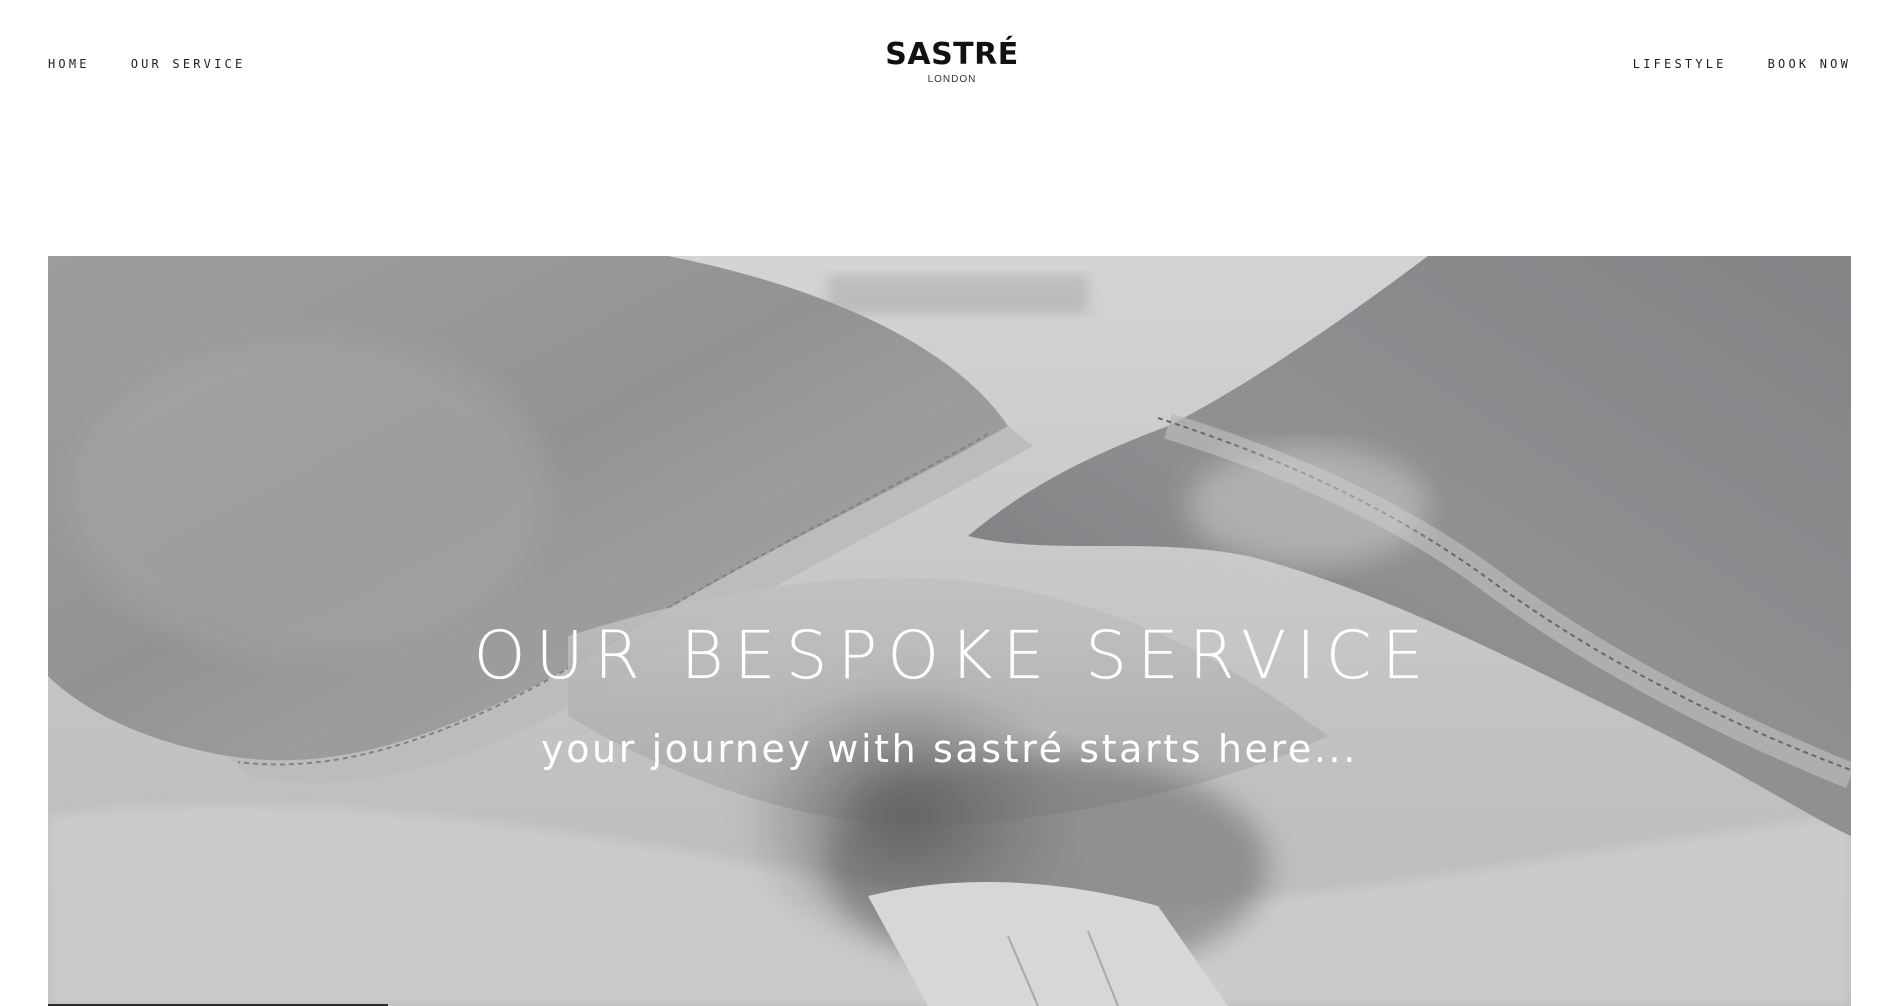 The width and height of the screenshot is (1902, 1006). What do you see at coordinates (1680, 64) in the screenshot?
I see `nav-link-lifestyle: LIFESTYLE` at bounding box center [1680, 64].